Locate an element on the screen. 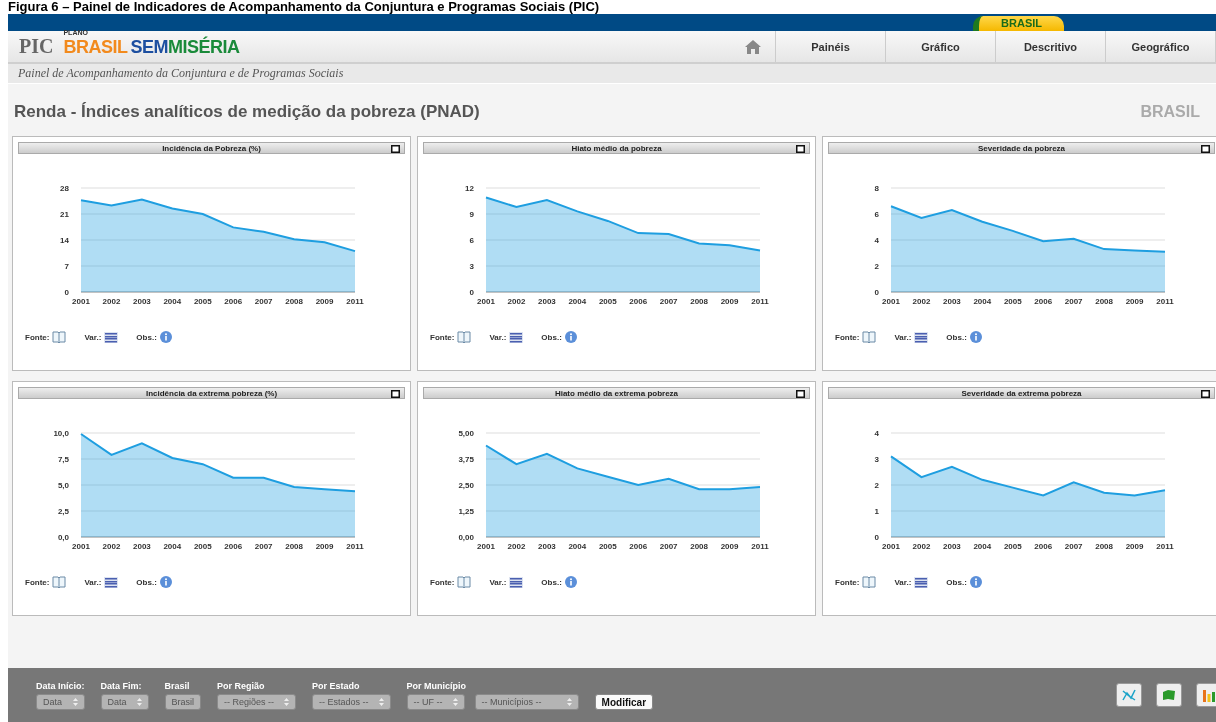 This screenshot has width=1216, height=722. y-tick-label: 1,25 is located at coordinates (466, 511).